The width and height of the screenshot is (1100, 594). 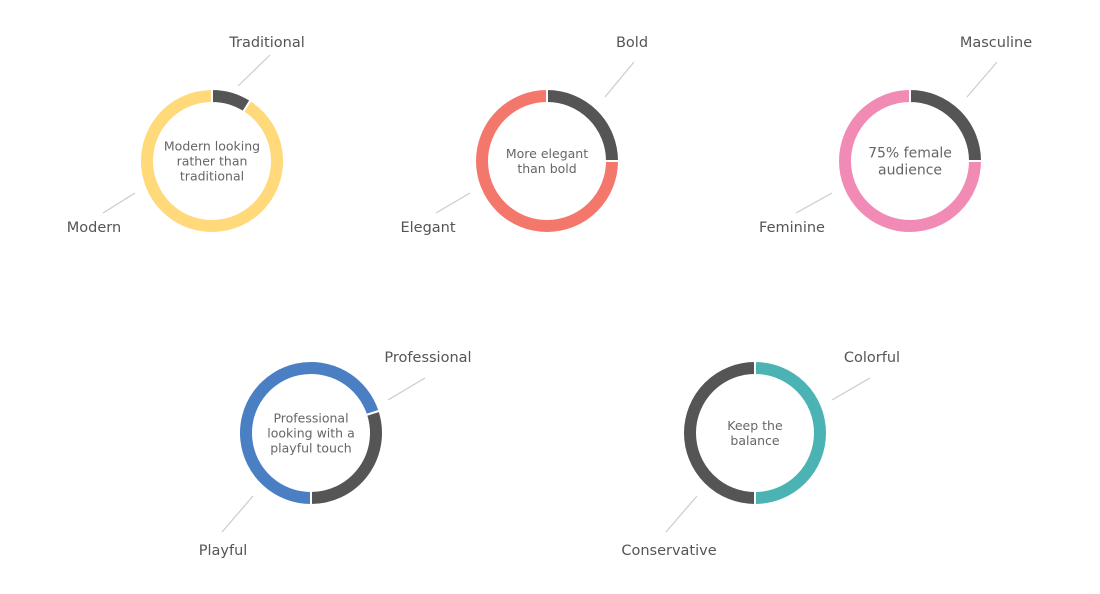 I want to click on leader-line-elegant, so click(x=453, y=203).